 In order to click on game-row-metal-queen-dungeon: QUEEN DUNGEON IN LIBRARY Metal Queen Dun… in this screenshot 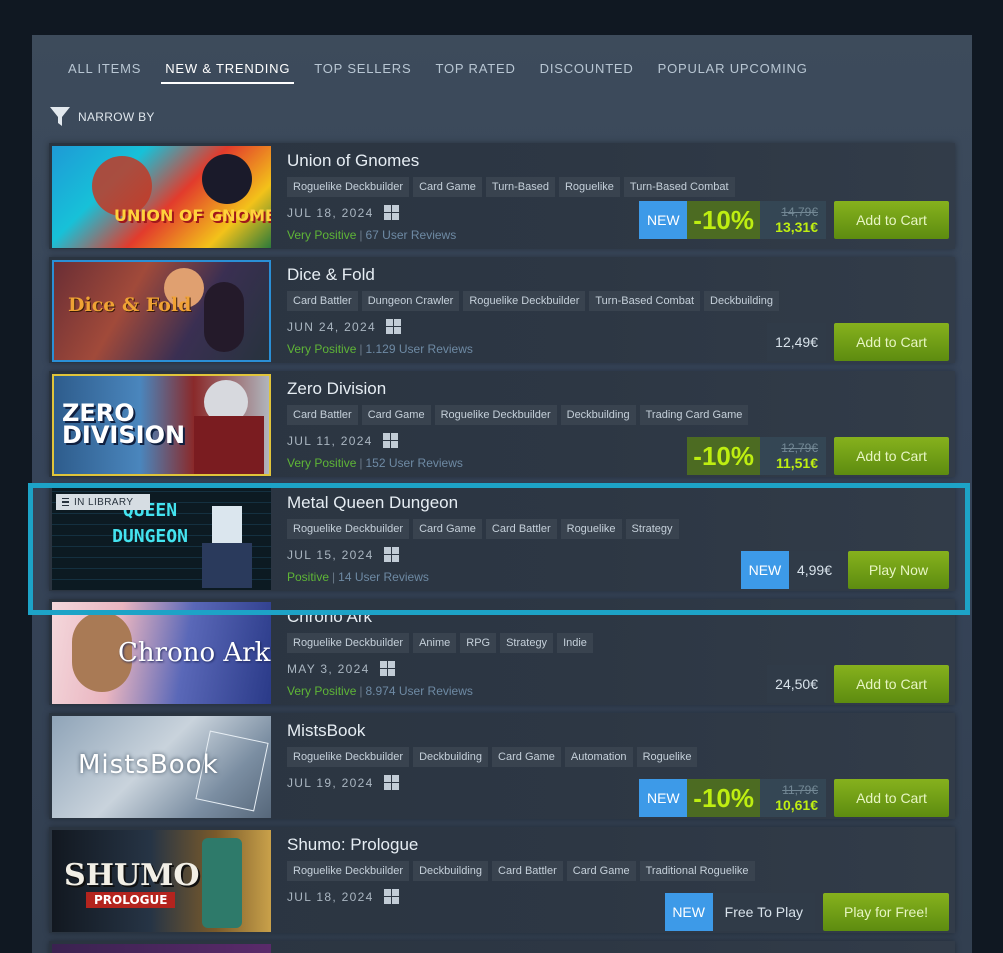, I will do `click(502, 538)`.